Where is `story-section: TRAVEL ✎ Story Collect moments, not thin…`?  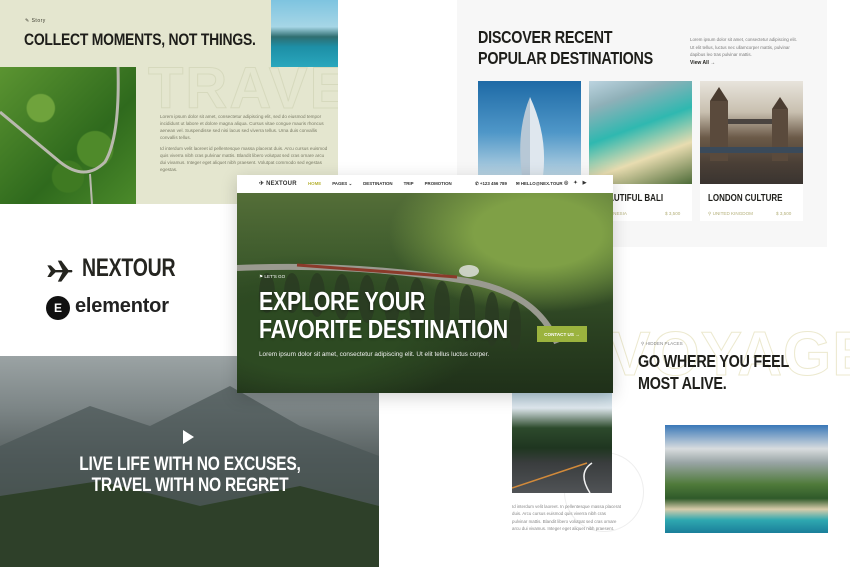
story-section: TRAVEL ✎ Story Collect moments, not thin… is located at coordinates (169, 102).